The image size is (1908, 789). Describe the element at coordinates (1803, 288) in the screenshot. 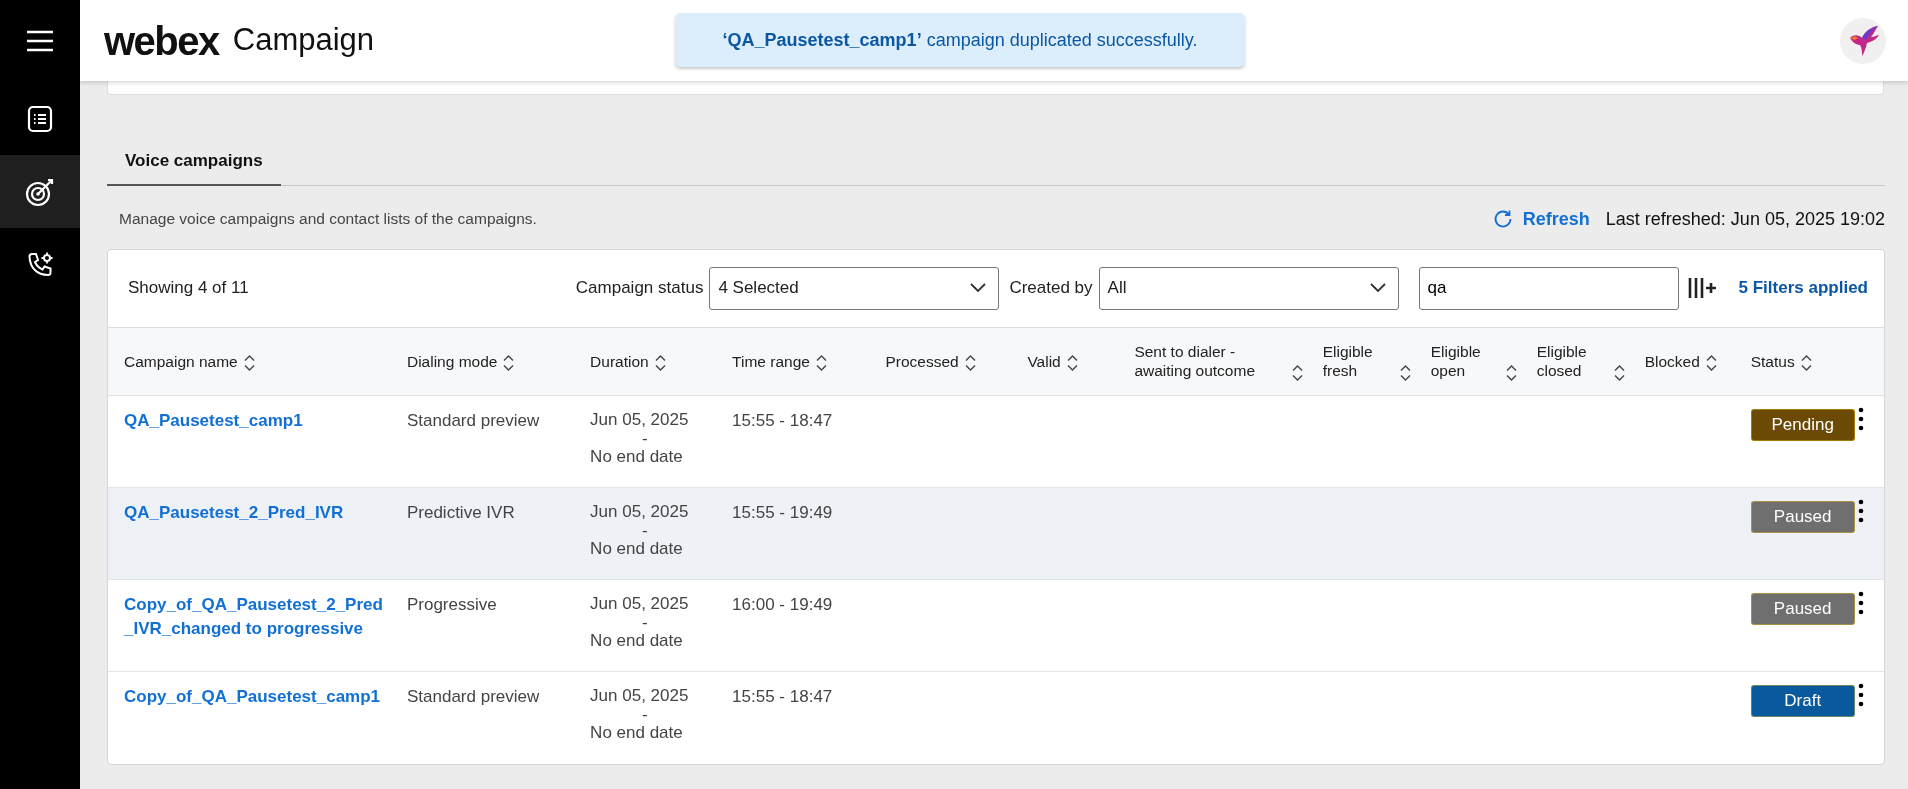

I see `filters-applied-link: 5 Filters applied` at that location.